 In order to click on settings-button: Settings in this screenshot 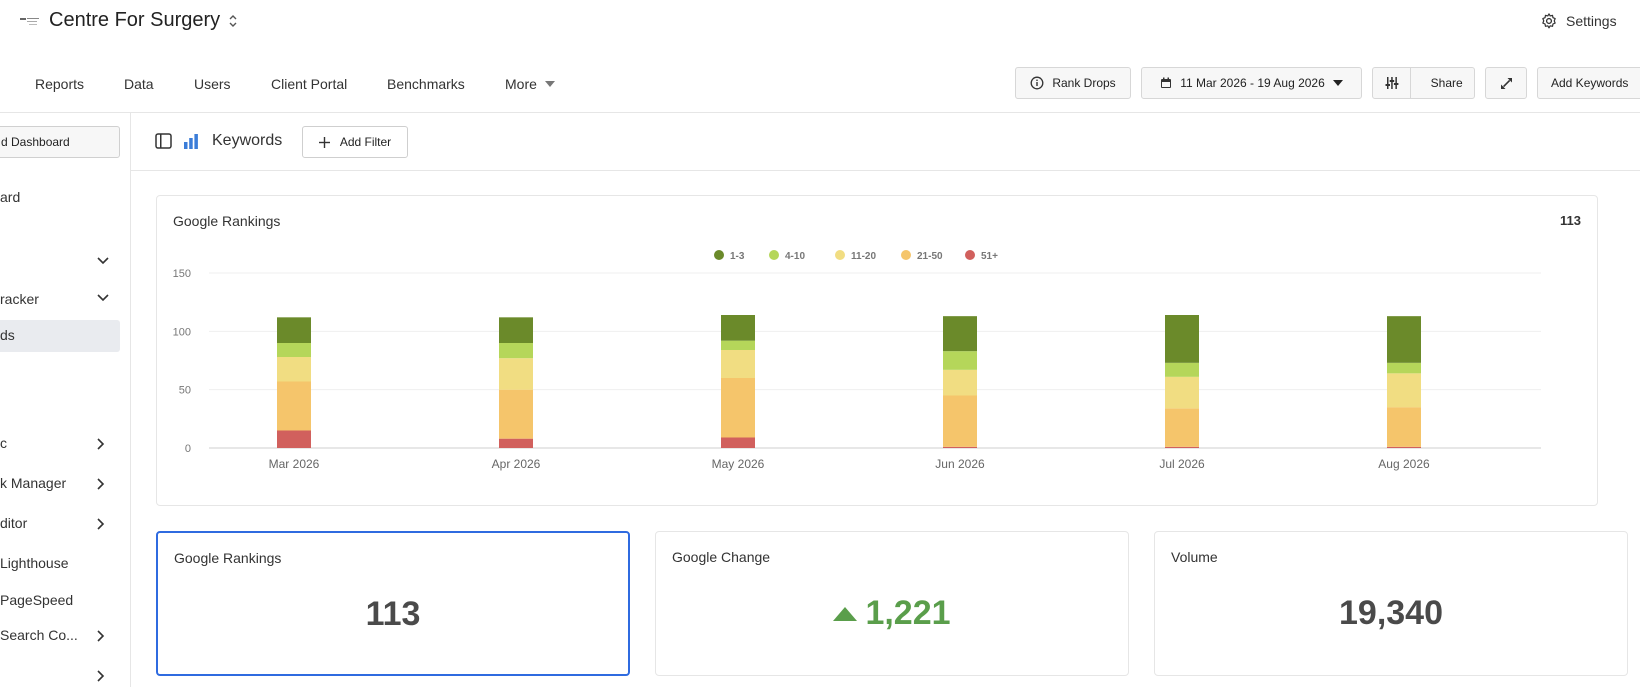, I will do `click(1578, 21)`.